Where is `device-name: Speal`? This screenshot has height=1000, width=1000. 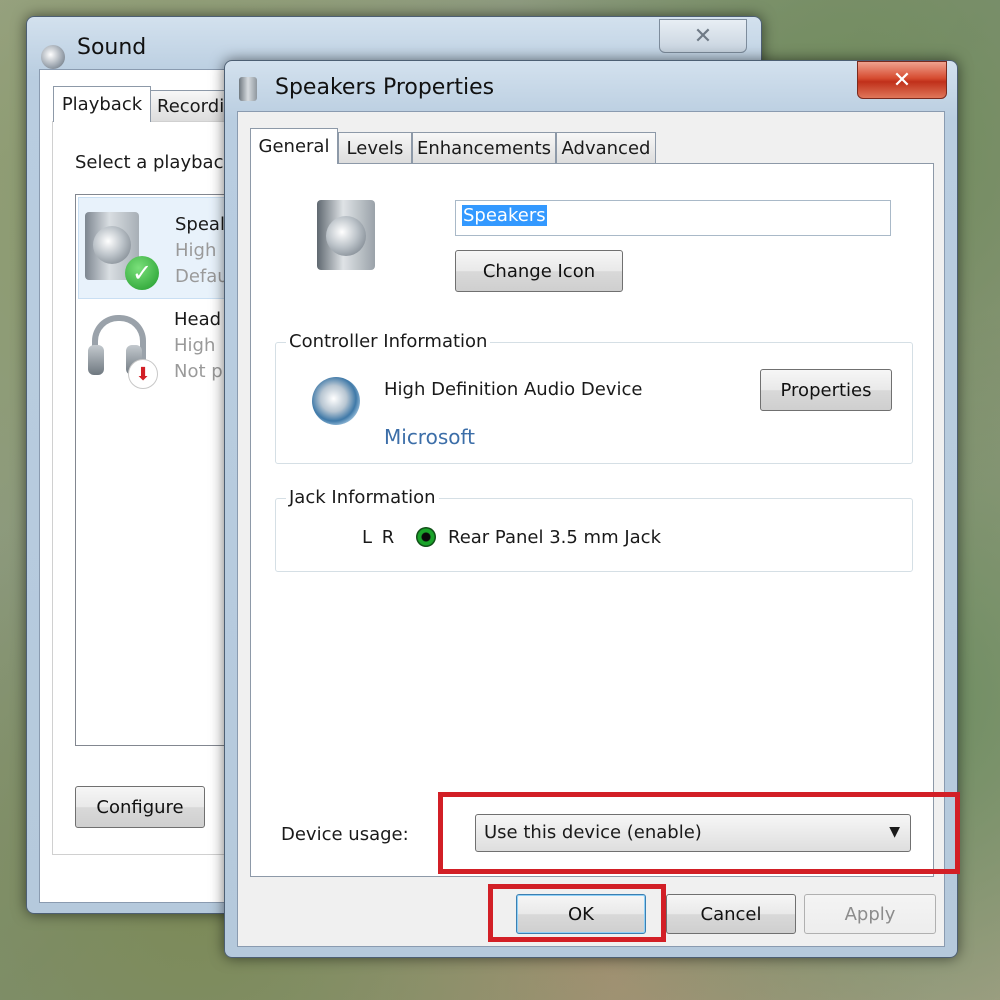 device-name: Speal is located at coordinates (200, 224).